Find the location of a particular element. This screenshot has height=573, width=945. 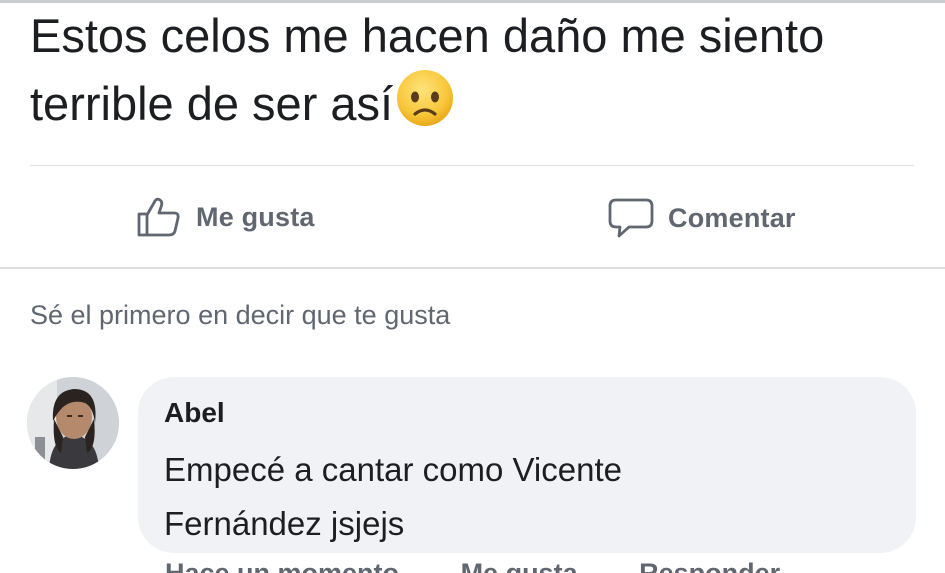

sad-face-icon is located at coordinates (425, 98).